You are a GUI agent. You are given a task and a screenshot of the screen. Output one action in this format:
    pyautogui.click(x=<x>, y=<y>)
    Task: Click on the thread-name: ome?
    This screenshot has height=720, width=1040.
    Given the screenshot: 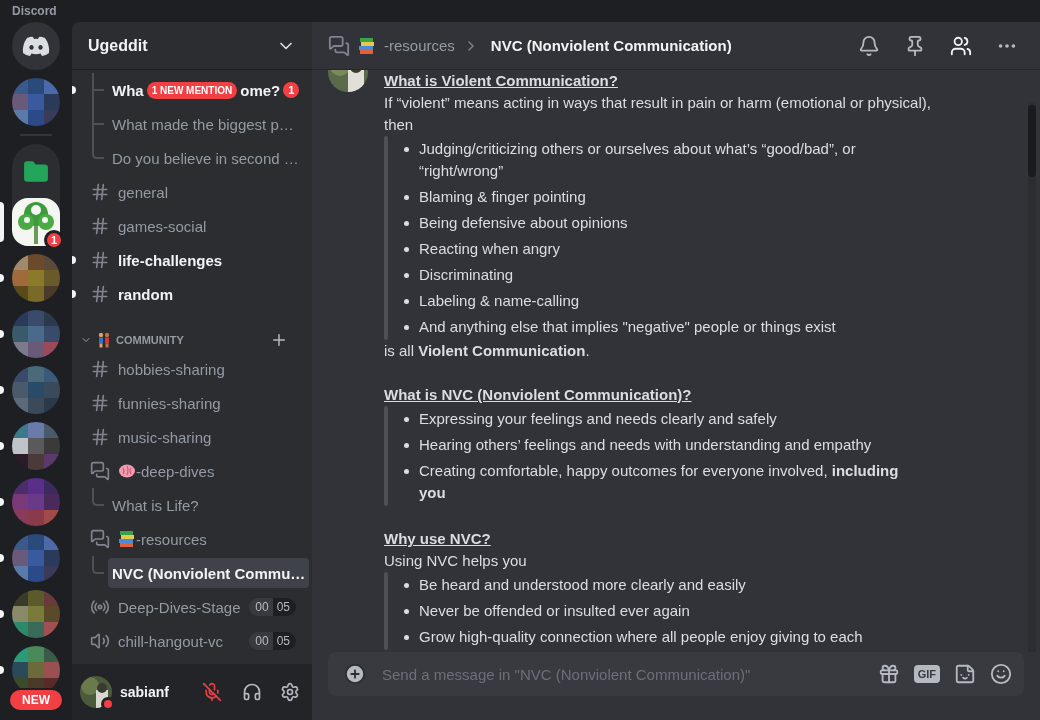 What is the action you would take?
    pyautogui.click(x=260, y=90)
    